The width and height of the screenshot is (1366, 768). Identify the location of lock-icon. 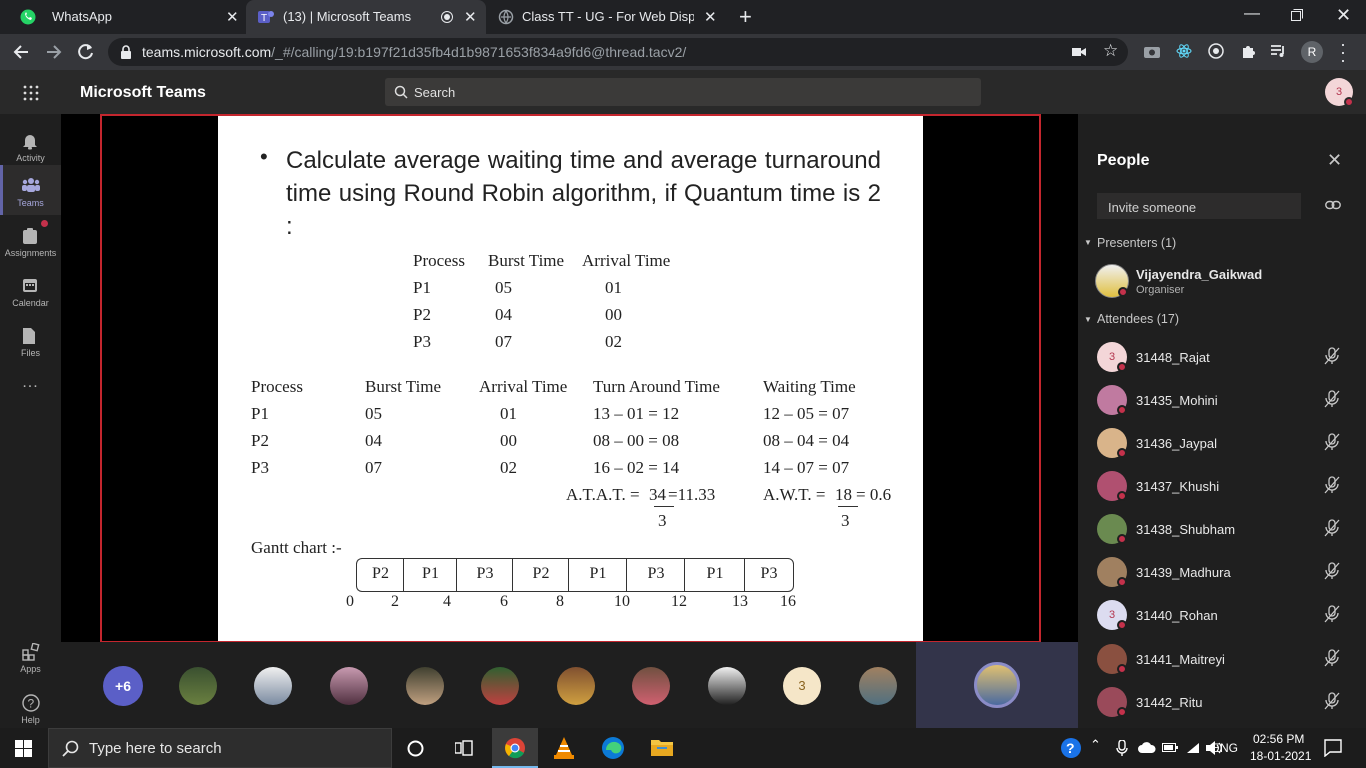
(126, 52).